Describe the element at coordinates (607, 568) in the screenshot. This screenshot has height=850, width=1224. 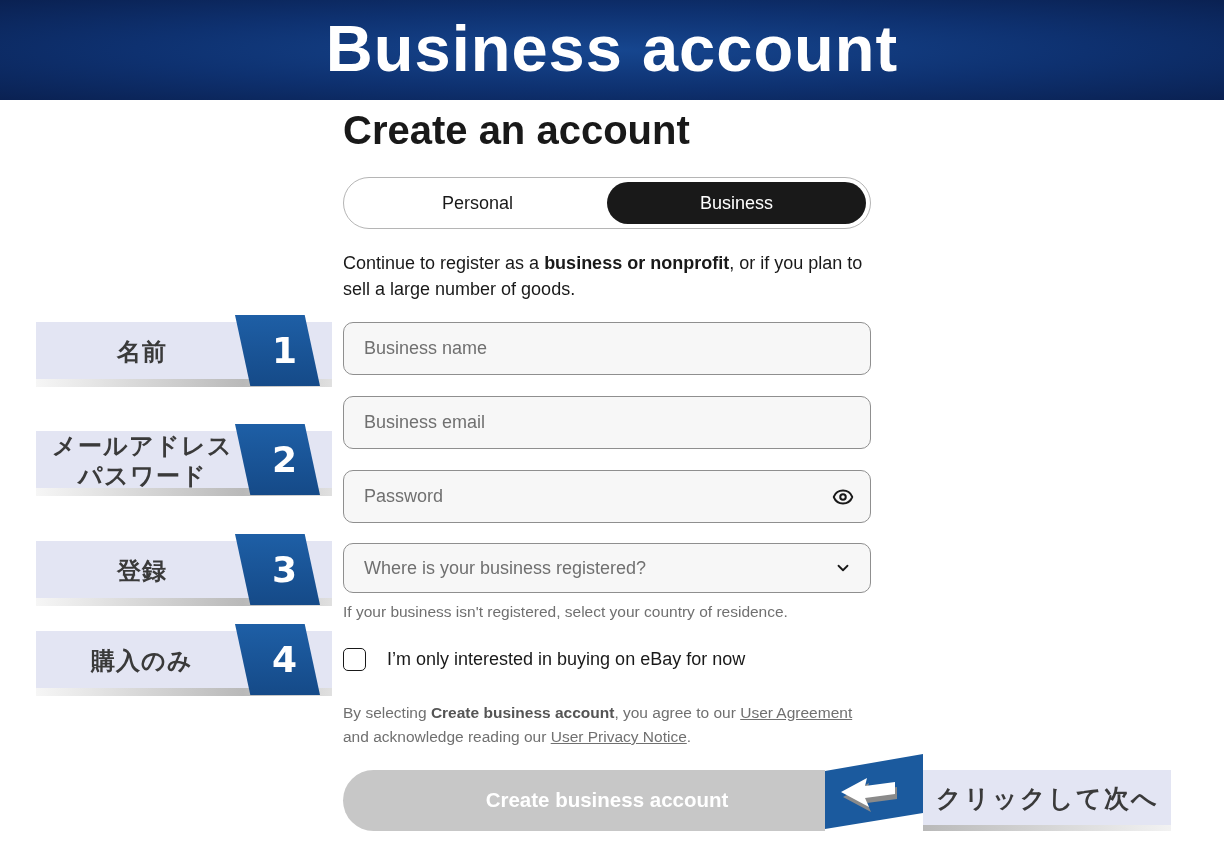
I see `select-field: Where is your business registered?` at that location.